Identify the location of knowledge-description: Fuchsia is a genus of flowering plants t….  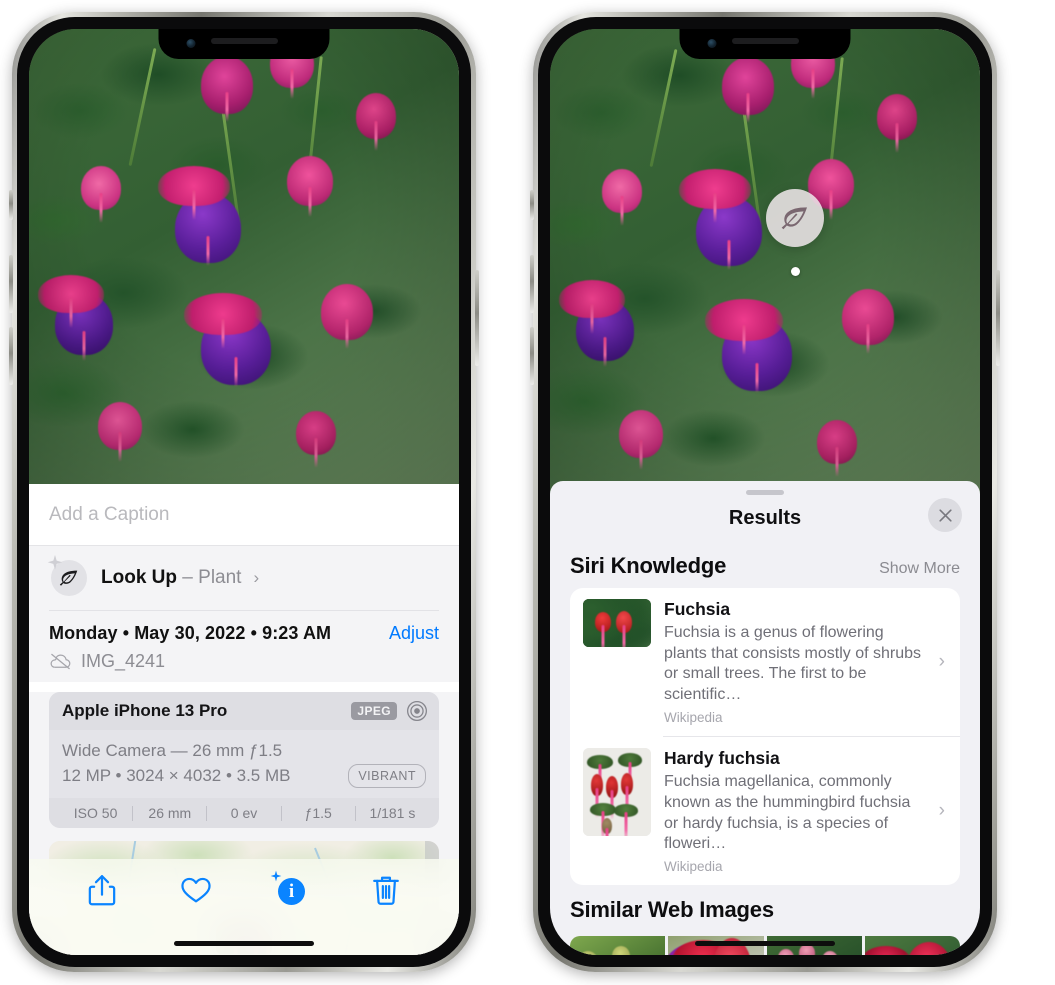
(792, 663).